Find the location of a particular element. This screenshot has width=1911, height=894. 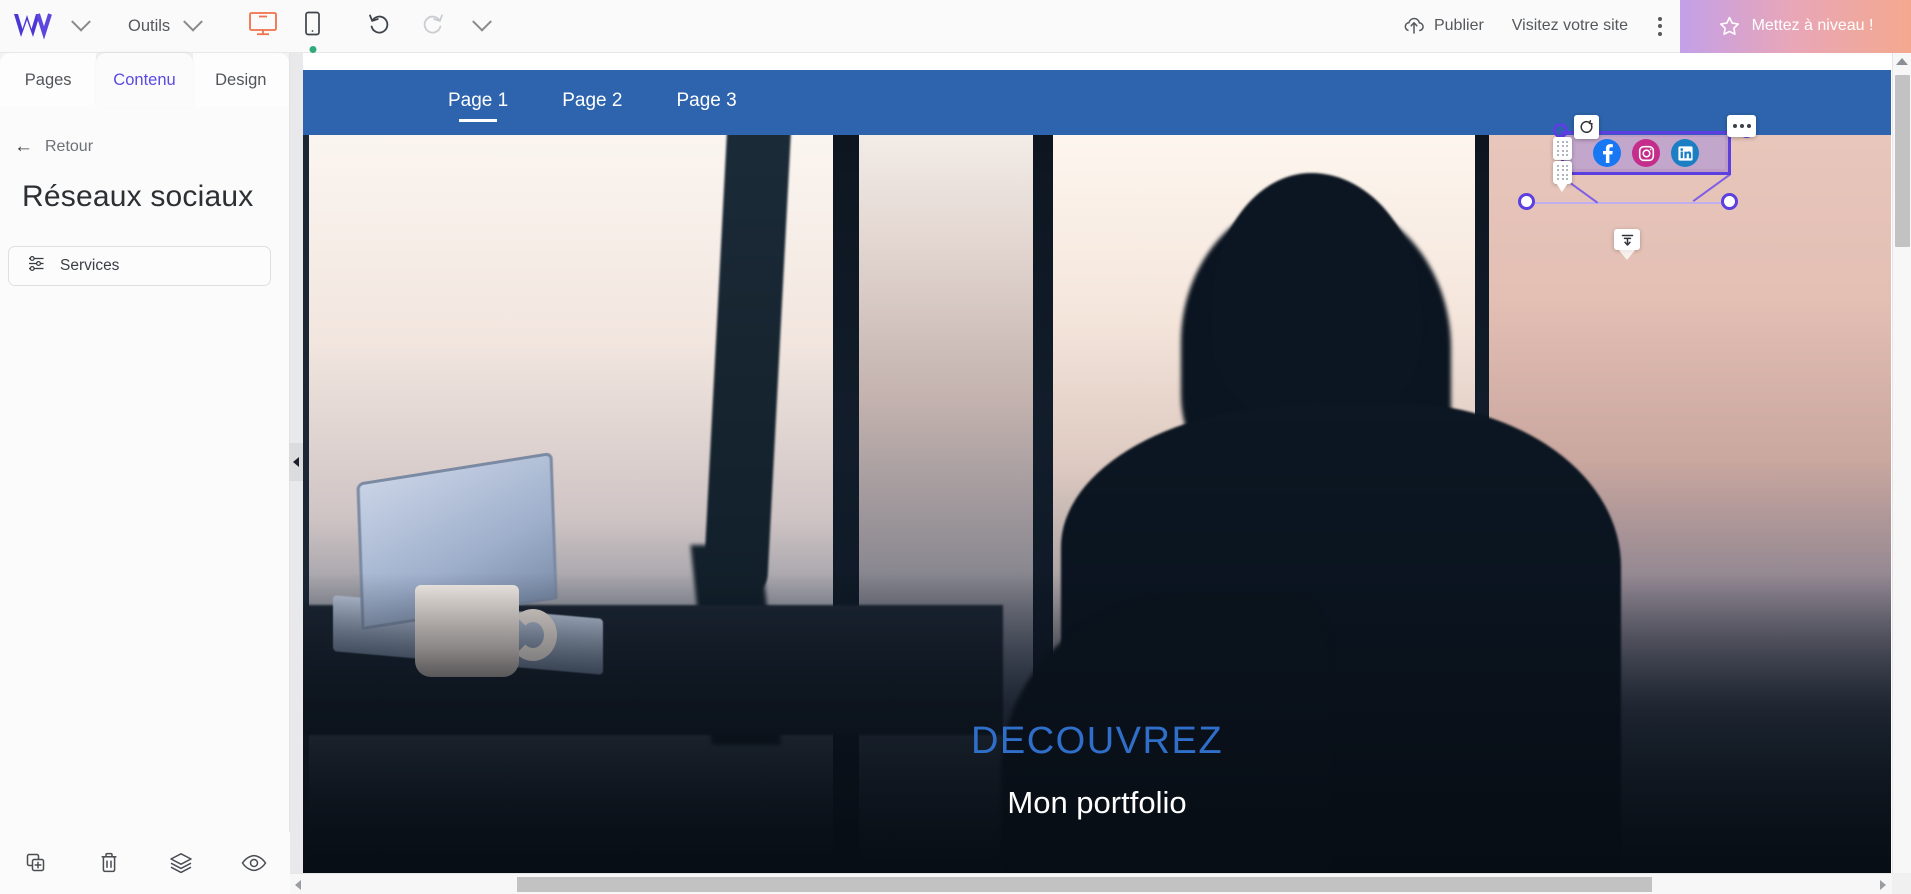

mobile-view-button is located at coordinates (312, 31).